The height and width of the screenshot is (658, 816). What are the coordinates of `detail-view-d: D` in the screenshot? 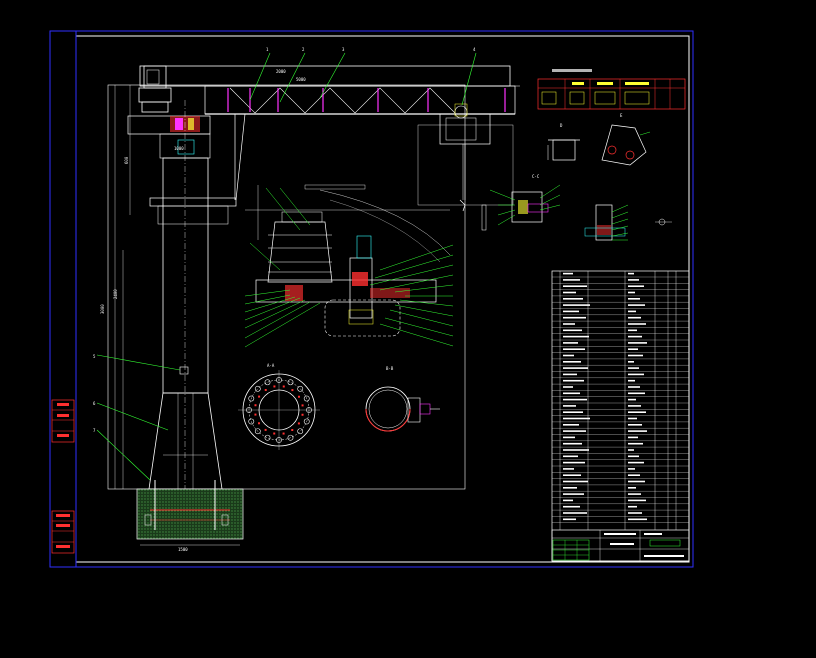 It's located at (563, 142).